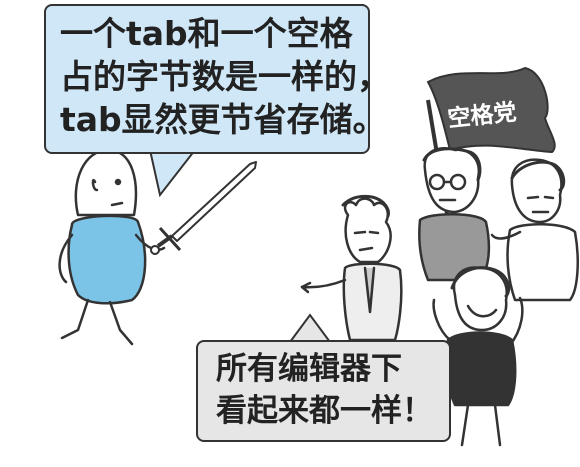 This screenshot has width=580, height=467. Describe the element at coordinates (225, 76) in the screenshot. I see `speech-line-2: 占的字节数是一样的，` at that location.